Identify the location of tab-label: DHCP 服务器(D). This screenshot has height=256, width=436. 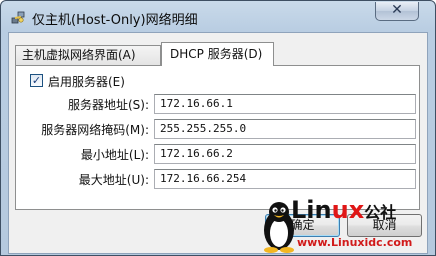
(216, 54).